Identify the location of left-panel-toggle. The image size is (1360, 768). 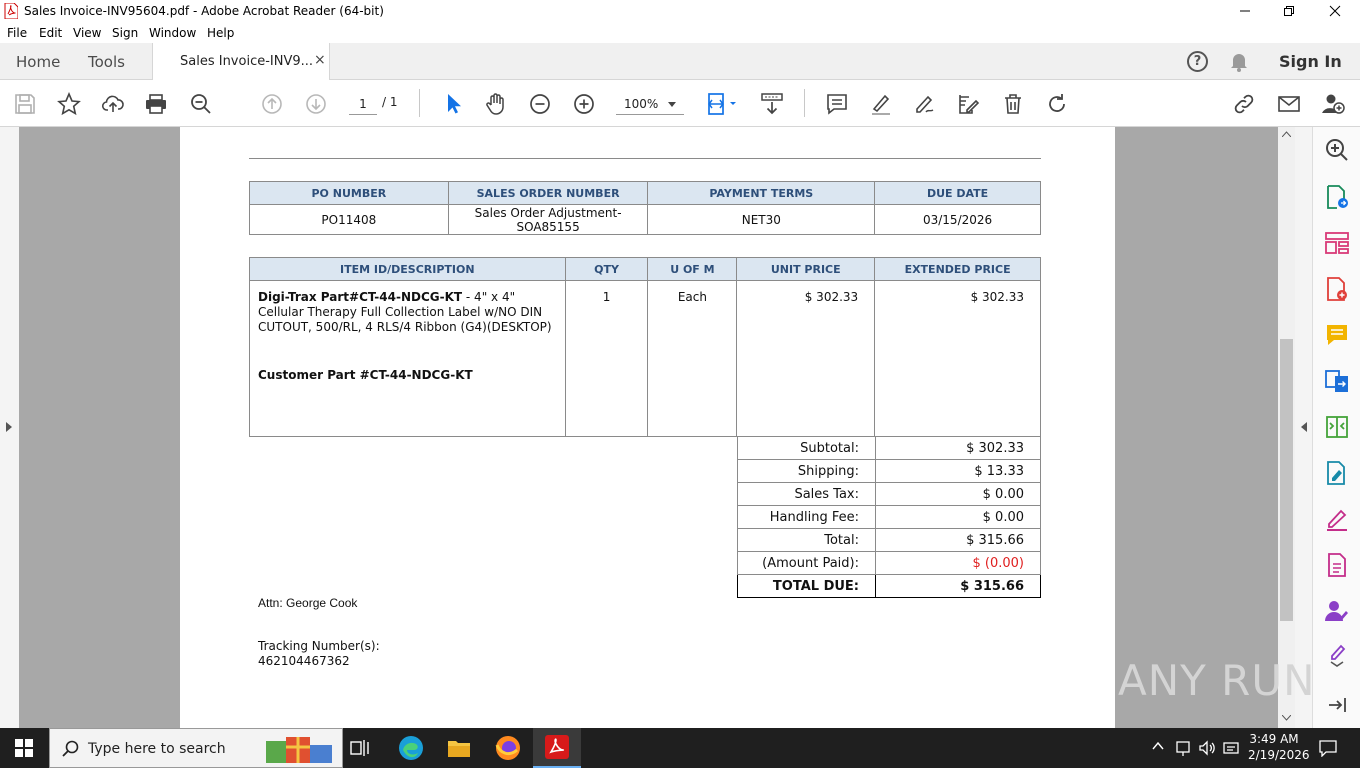
(9, 427).